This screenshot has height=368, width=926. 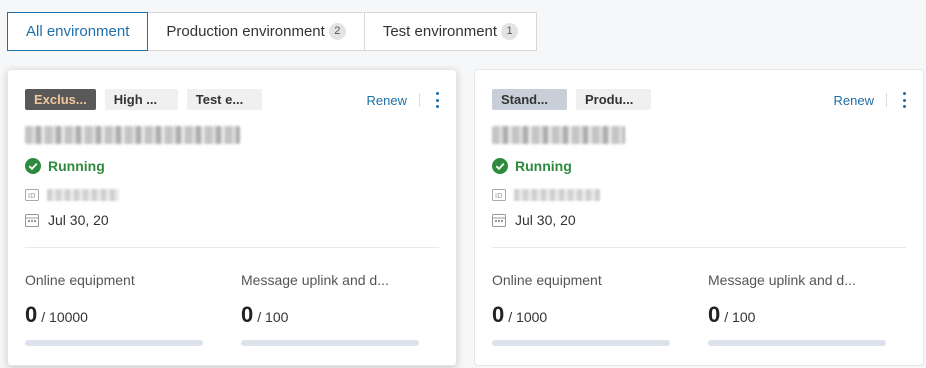 I want to click on tab-label: Production environment, so click(x=245, y=31).